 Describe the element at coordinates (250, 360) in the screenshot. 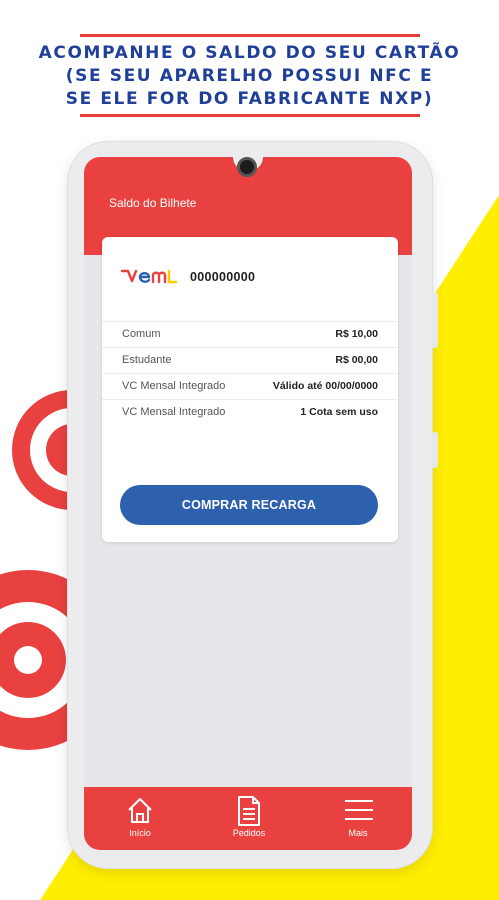

I see `balance-row: Estudante R$ 00,00` at that location.